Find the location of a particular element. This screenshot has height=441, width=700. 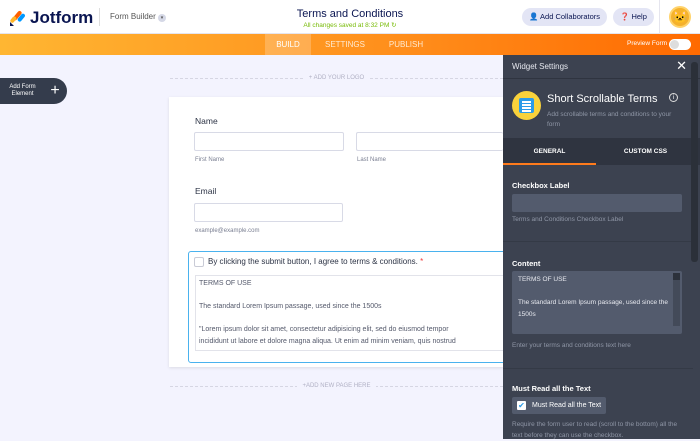

panel-scrollbar is located at coordinates (694, 162).